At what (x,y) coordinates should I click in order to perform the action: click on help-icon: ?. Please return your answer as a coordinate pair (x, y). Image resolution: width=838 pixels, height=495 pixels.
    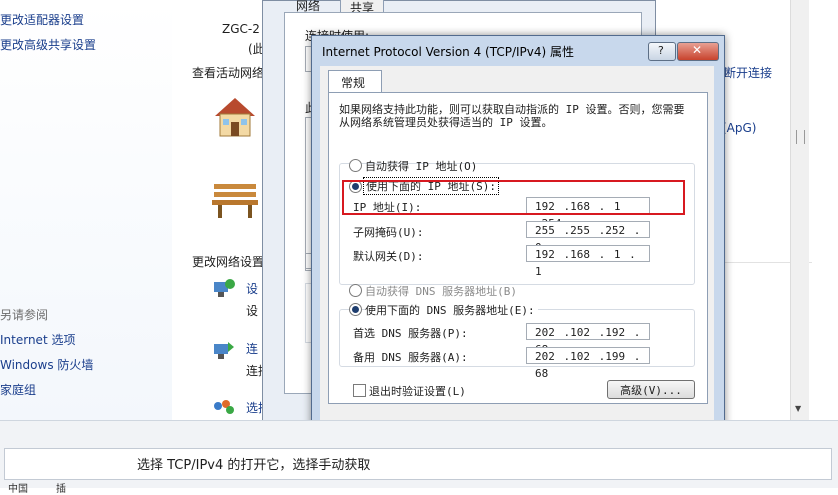
    Looking at the image, I should click on (661, 50).